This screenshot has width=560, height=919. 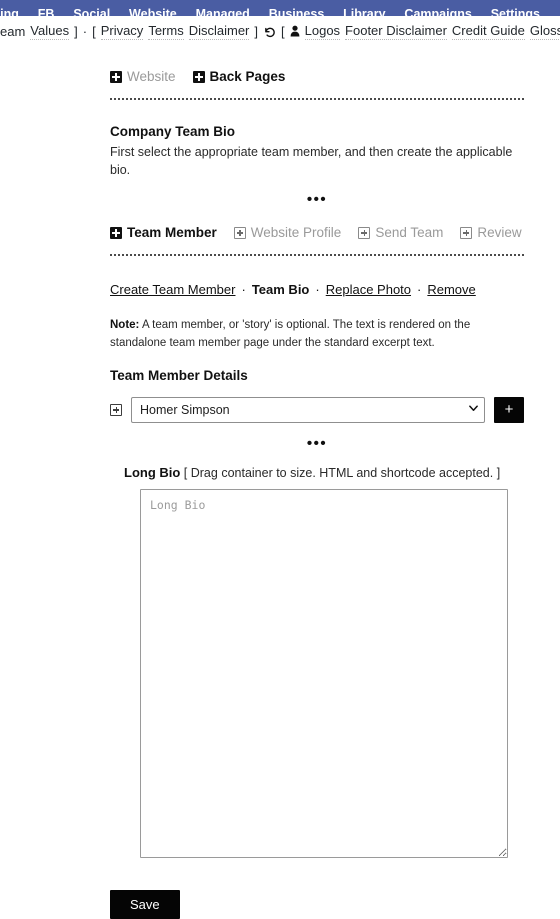 What do you see at coordinates (116, 232) in the screenshot?
I see `plus-square-icon-team-member` at bounding box center [116, 232].